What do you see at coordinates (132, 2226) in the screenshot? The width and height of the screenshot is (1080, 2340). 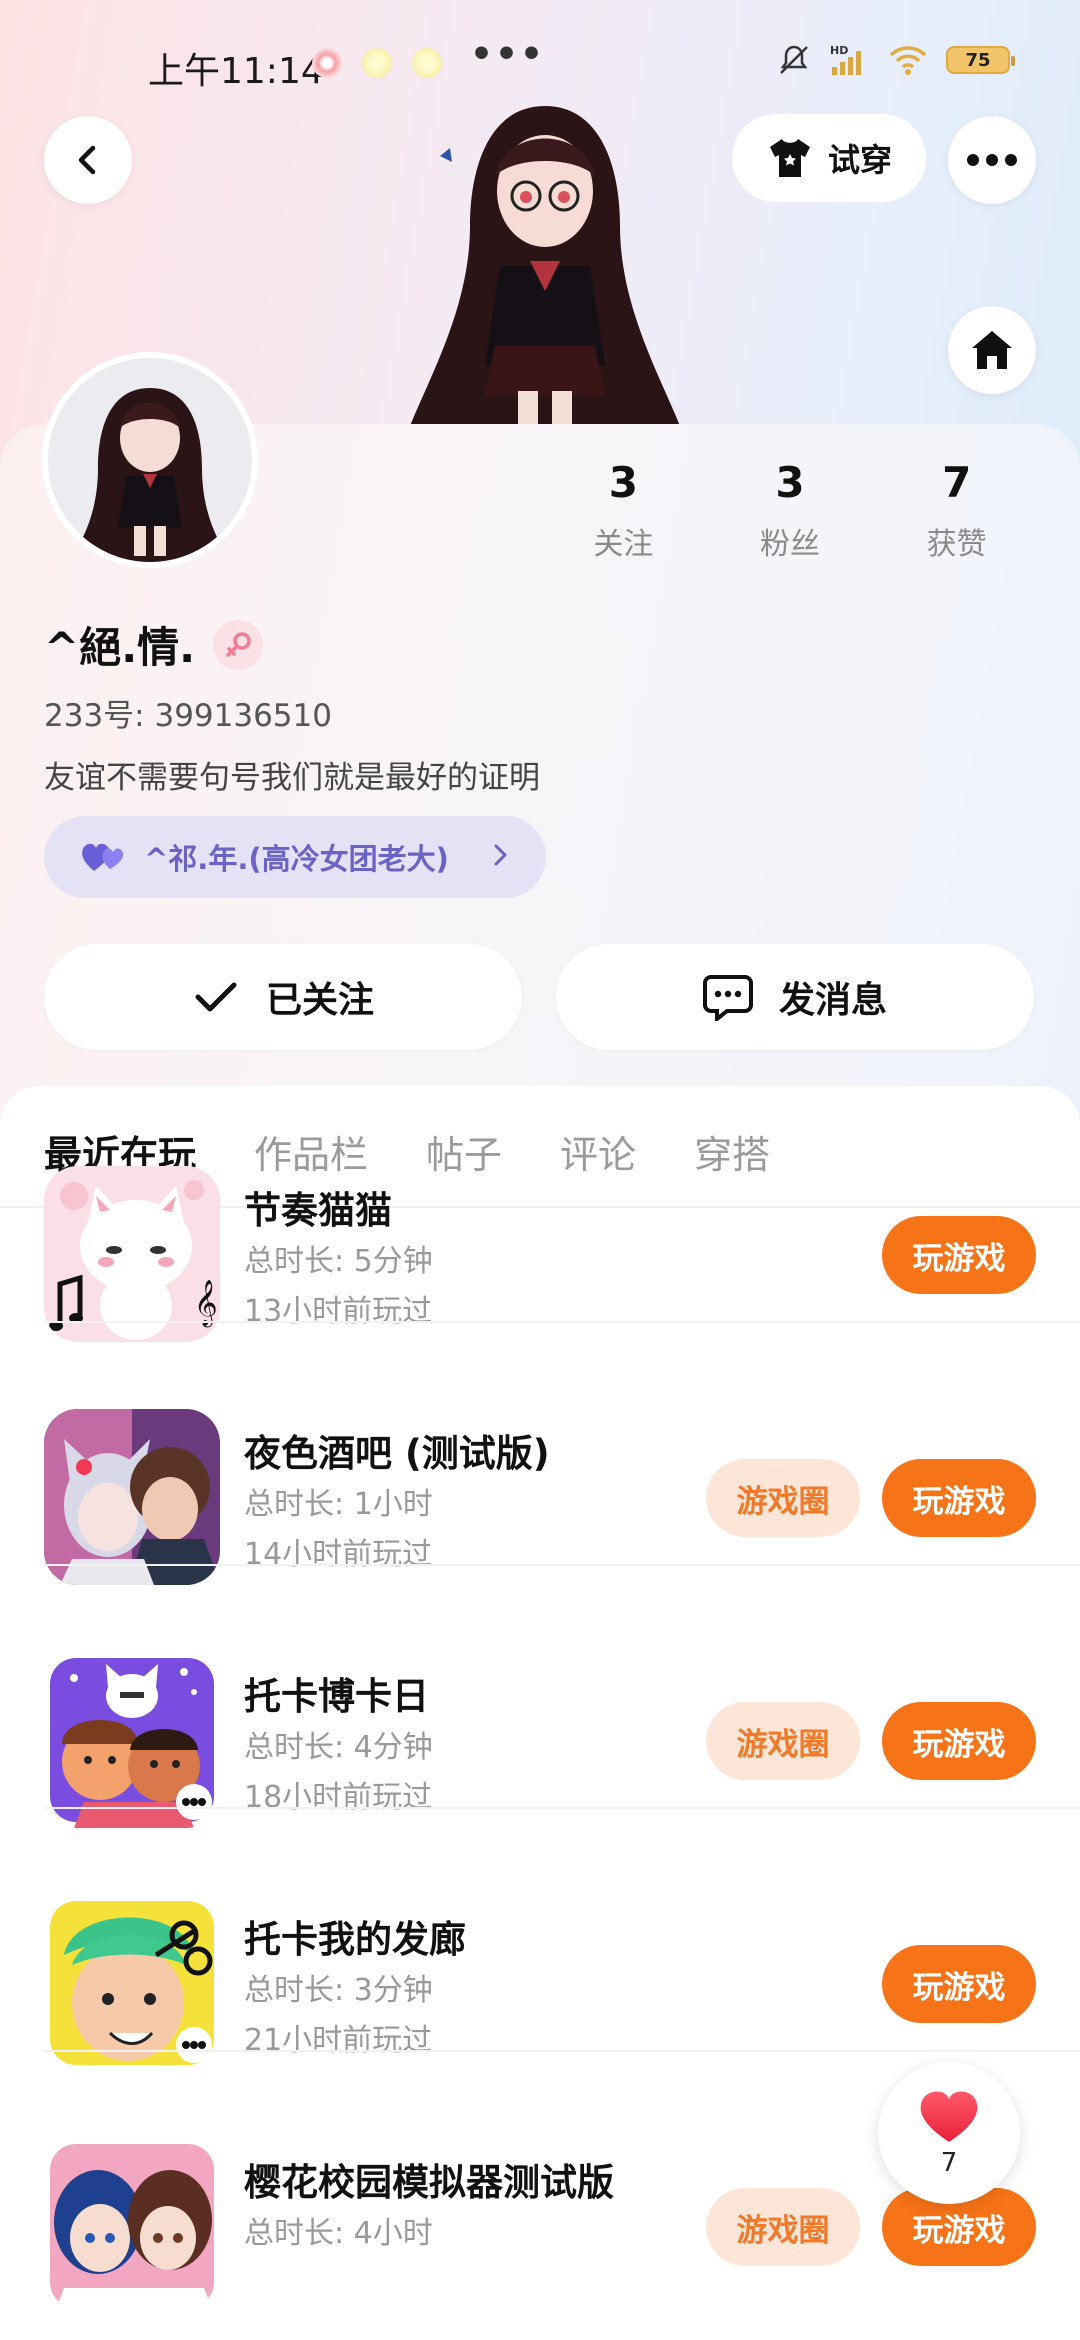 I see `game-icon-sakura-school` at bounding box center [132, 2226].